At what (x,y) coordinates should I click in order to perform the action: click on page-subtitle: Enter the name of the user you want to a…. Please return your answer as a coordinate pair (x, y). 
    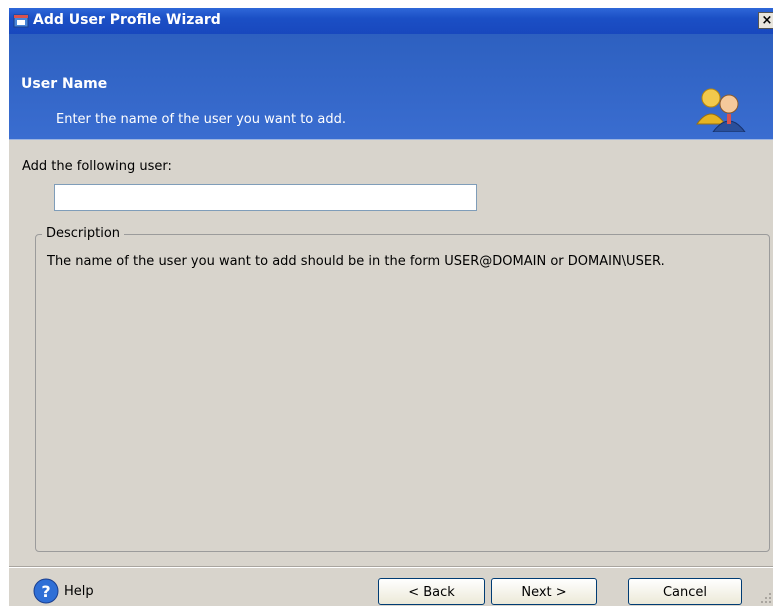
    Looking at the image, I should click on (201, 119).